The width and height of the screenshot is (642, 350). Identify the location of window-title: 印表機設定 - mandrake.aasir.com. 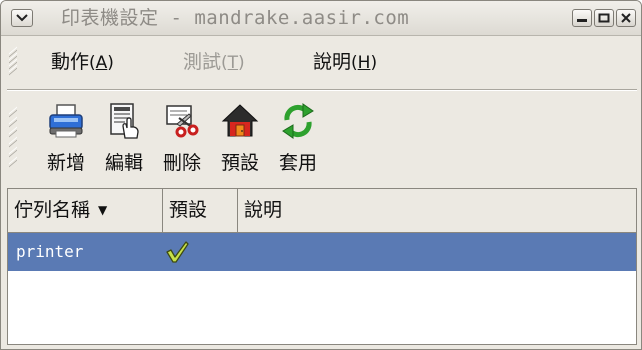
(235, 18).